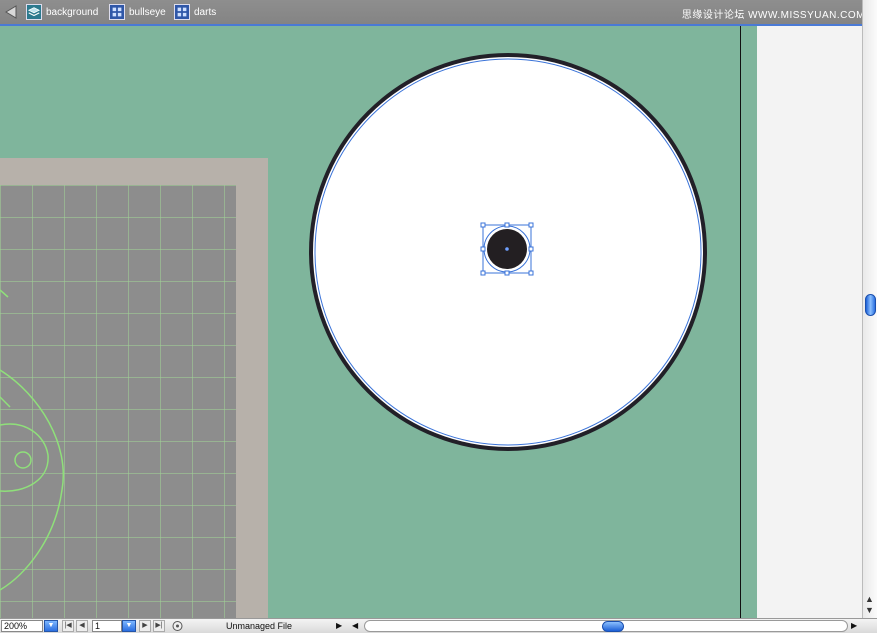  I want to click on breadcrumb-label: bullseye, so click(147, 12).